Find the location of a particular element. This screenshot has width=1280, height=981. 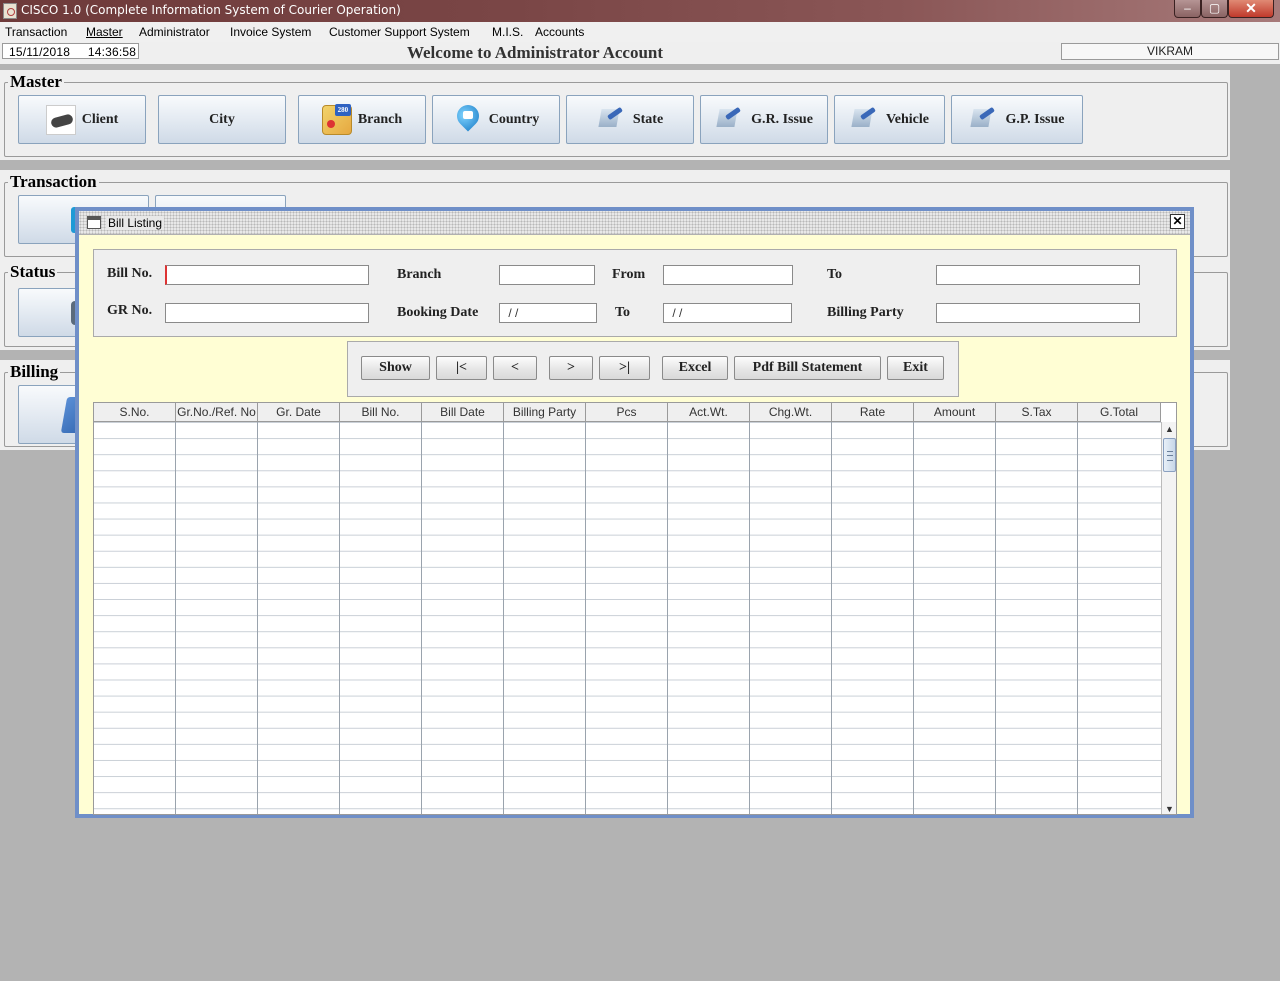

menu-master: Master is located at coordinates (104, 32).